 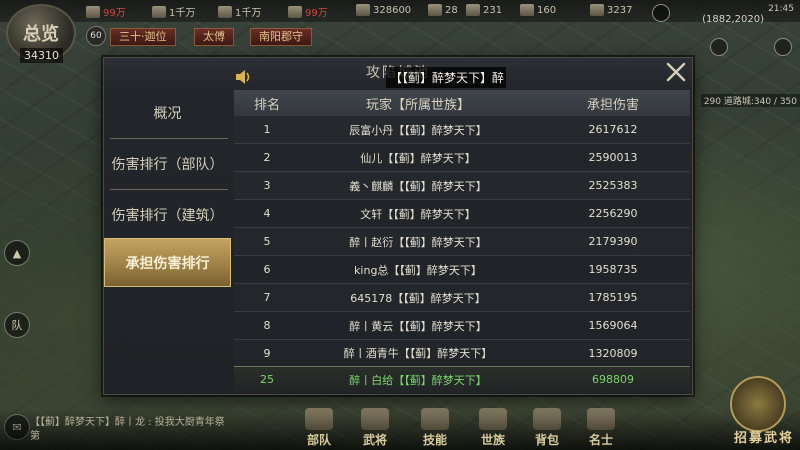 What do you see at coordinates (613, 297) in the screenshot?
I see `cell-damage: 1785195` at bounding box center [613, 297].